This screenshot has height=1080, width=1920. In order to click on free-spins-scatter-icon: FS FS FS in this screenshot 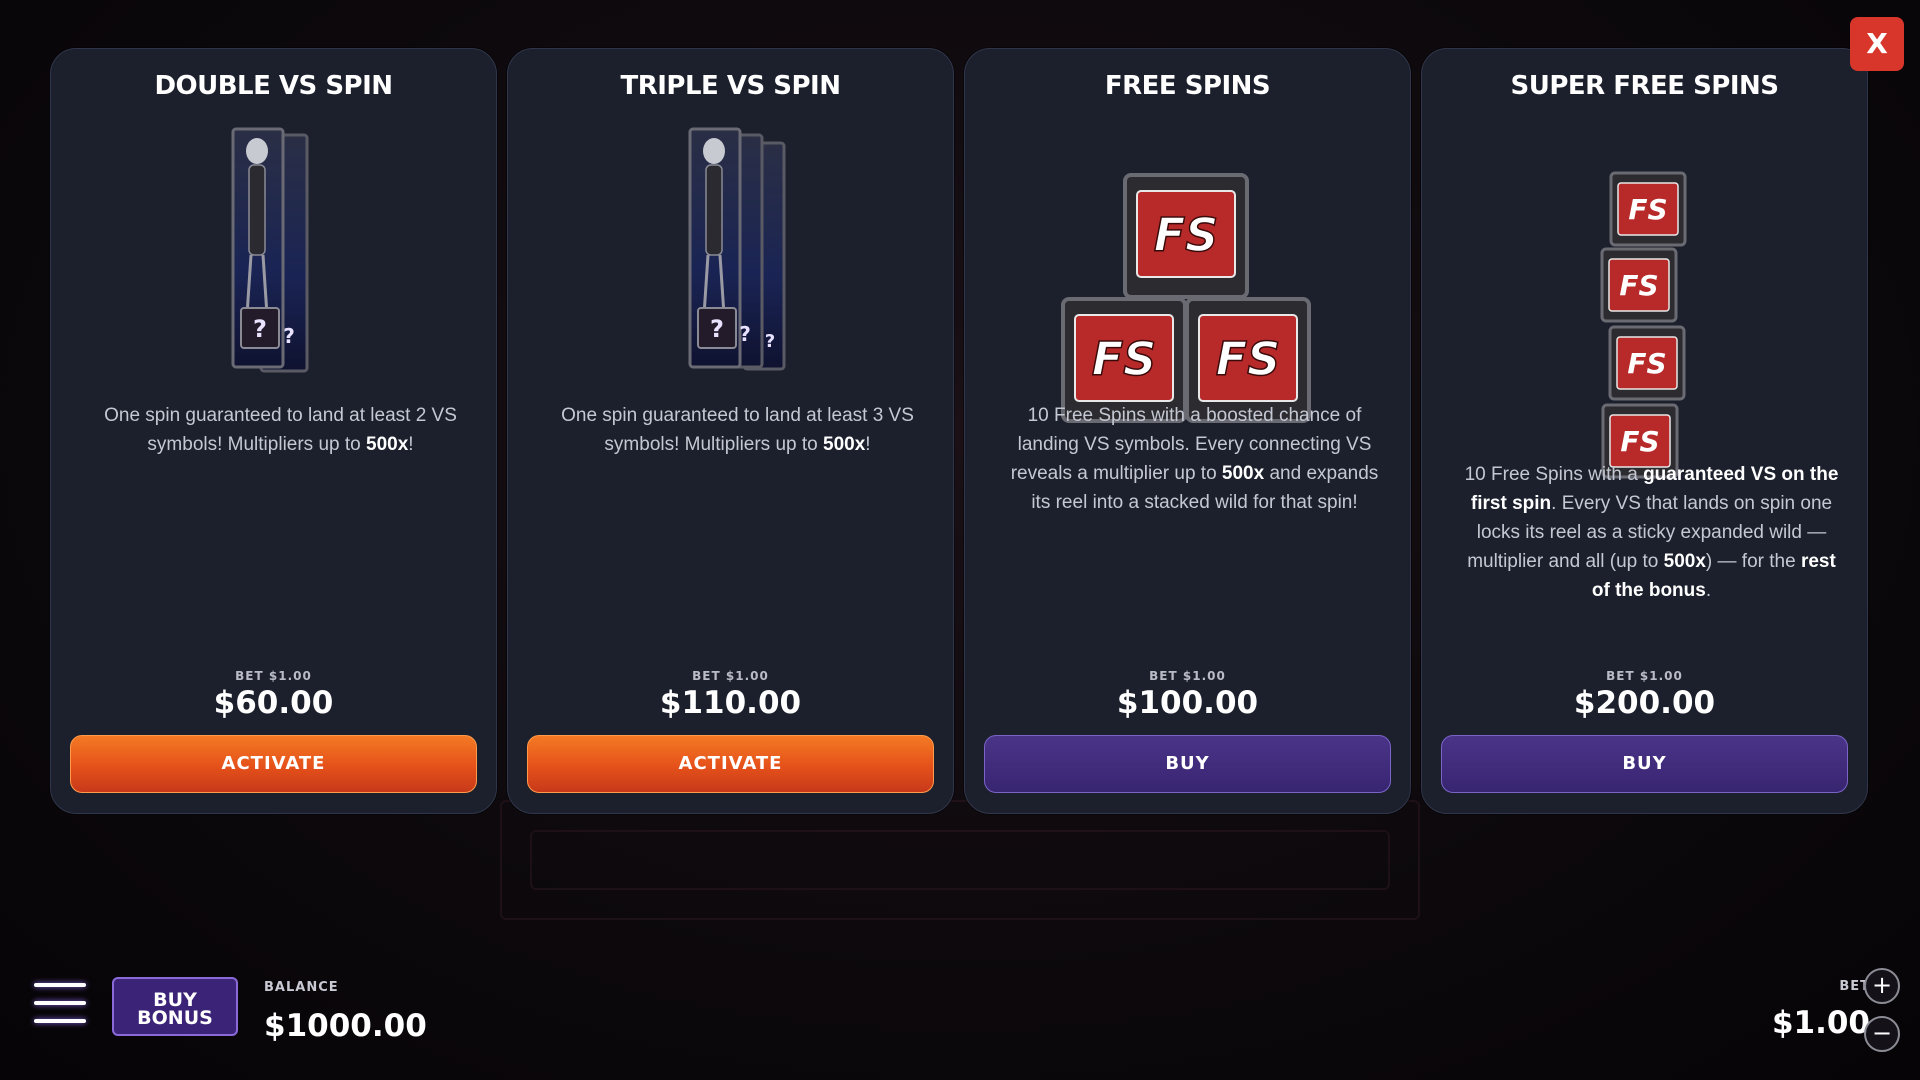, I will do `click(1186, 298)`.